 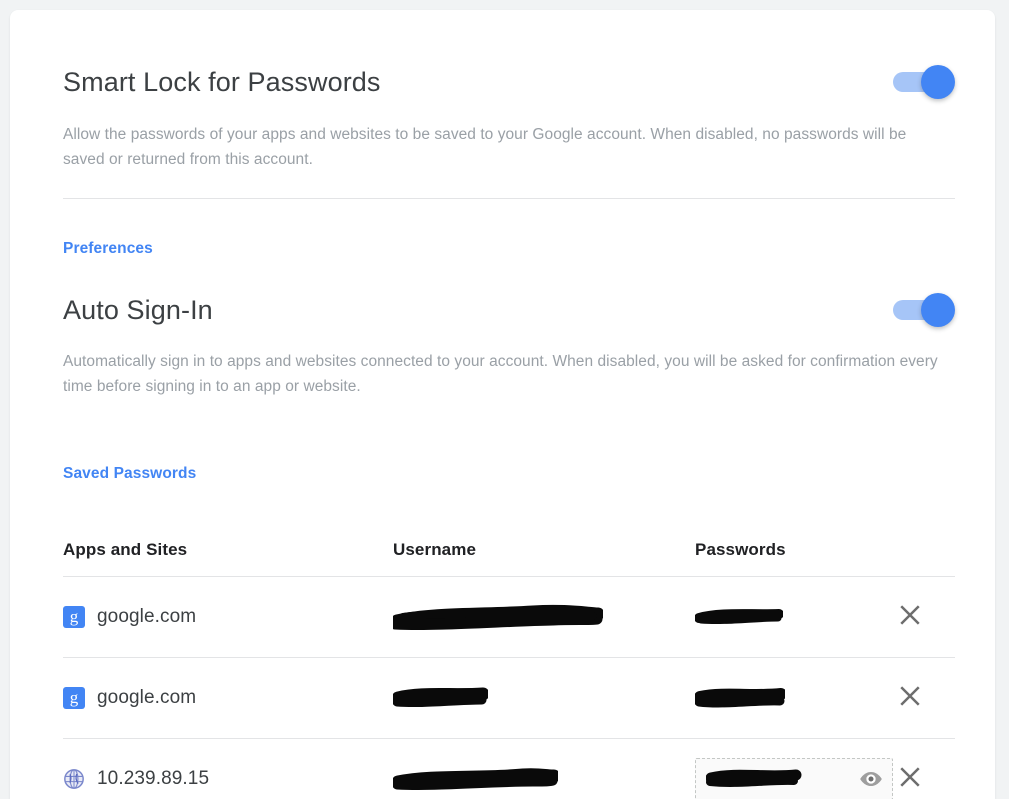 I want to click on globe-icon, so click(x=74, y=779).